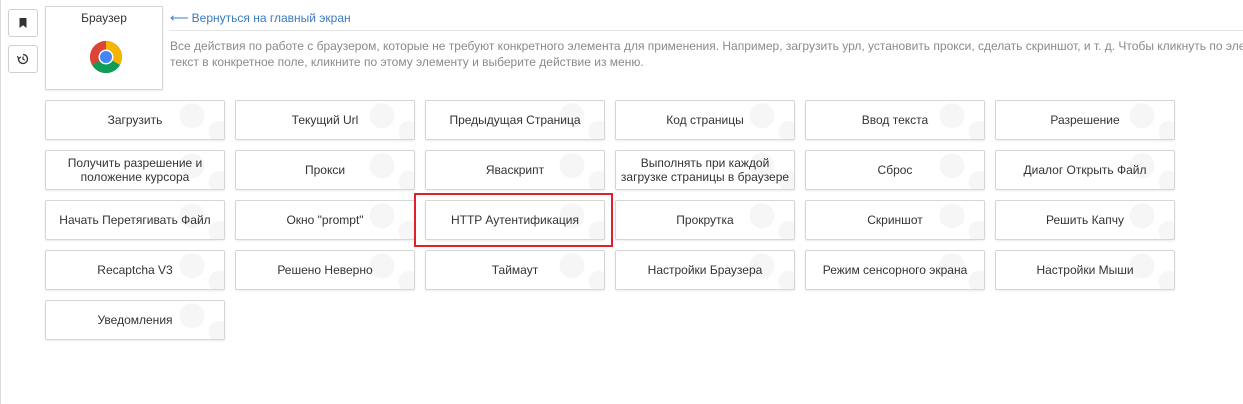 The height and width of the screenshot is (404, 1243). I want to click on action-button-label: Получить разрешение и положение курсора, so click(135, 170).